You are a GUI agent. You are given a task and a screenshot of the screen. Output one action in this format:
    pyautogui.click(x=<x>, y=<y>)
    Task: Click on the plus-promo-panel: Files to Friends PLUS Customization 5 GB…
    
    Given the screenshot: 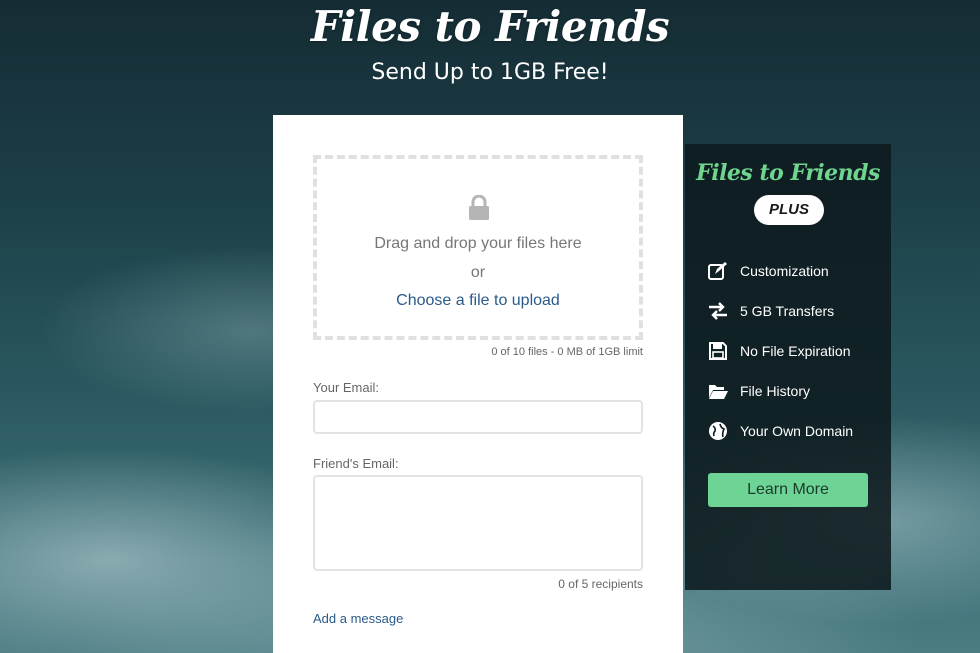 What is the action you would take?
    pyautogui.click(x=788, y=367)
    